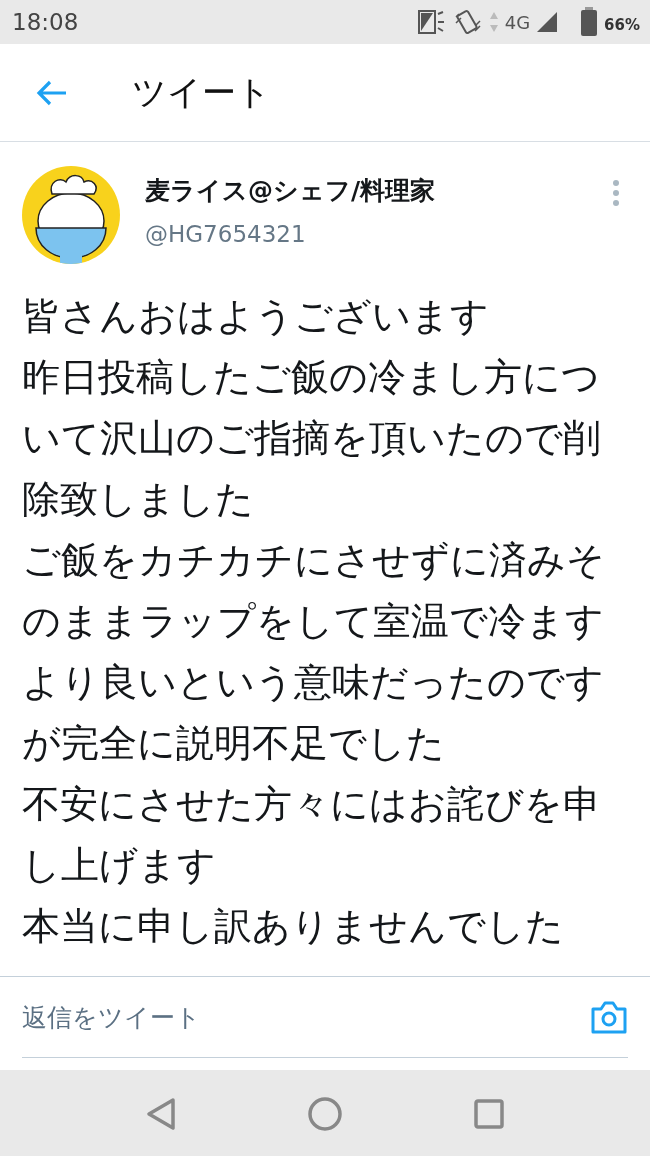 Image resolution: width=650 pixels, height=1156 pixels. Describe the element at coordinates (45, 22) in the screenshot. I see `clock: 18:08` at that location.